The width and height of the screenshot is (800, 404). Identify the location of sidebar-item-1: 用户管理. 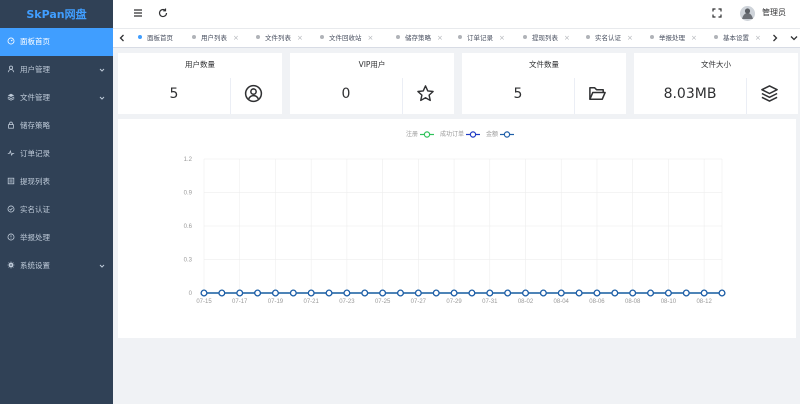
(56, 70).